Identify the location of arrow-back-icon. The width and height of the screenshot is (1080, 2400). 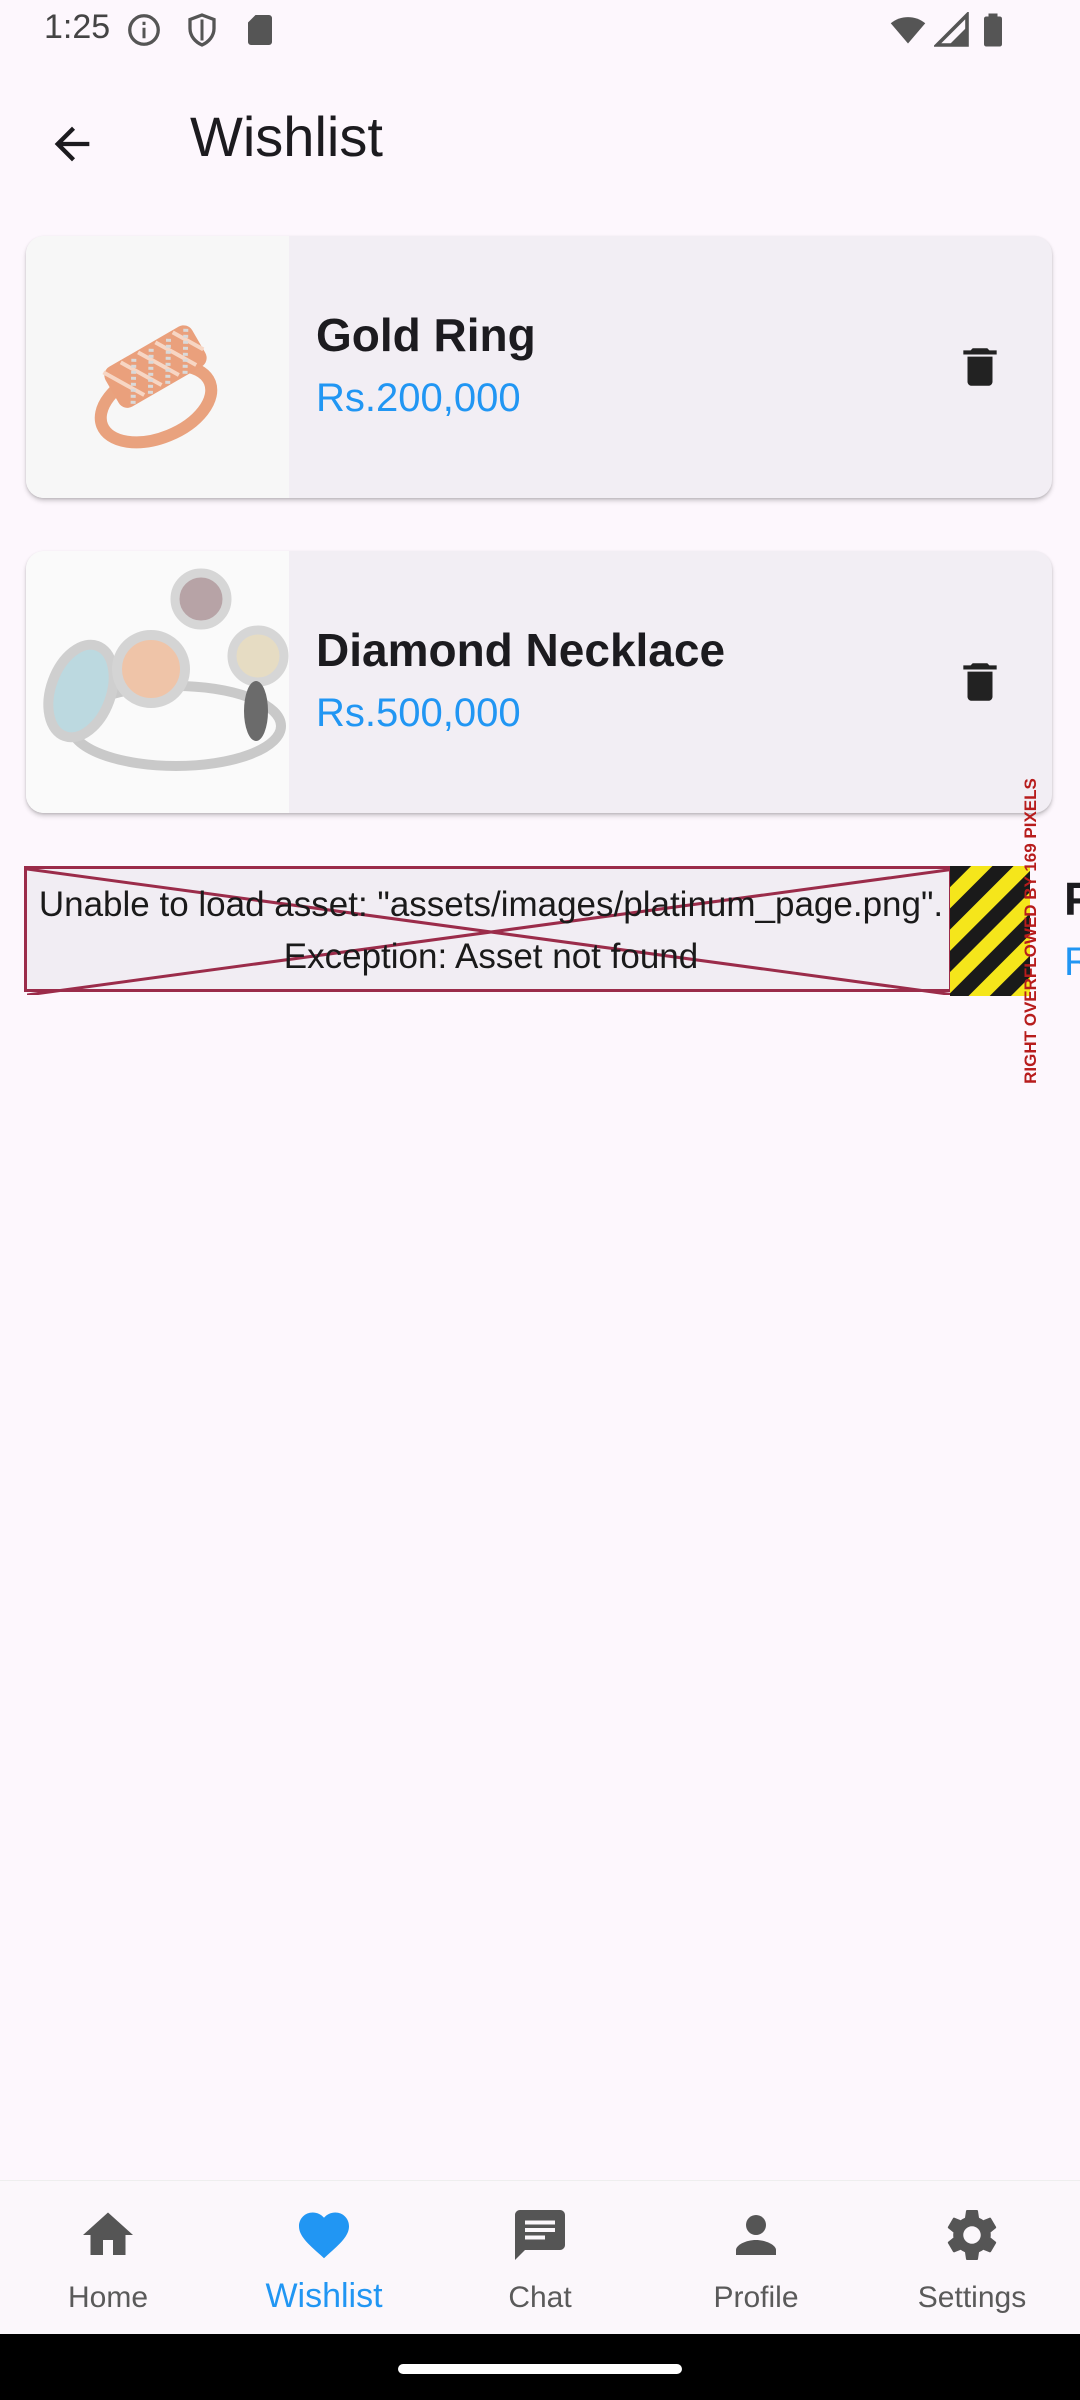
(72, 144).